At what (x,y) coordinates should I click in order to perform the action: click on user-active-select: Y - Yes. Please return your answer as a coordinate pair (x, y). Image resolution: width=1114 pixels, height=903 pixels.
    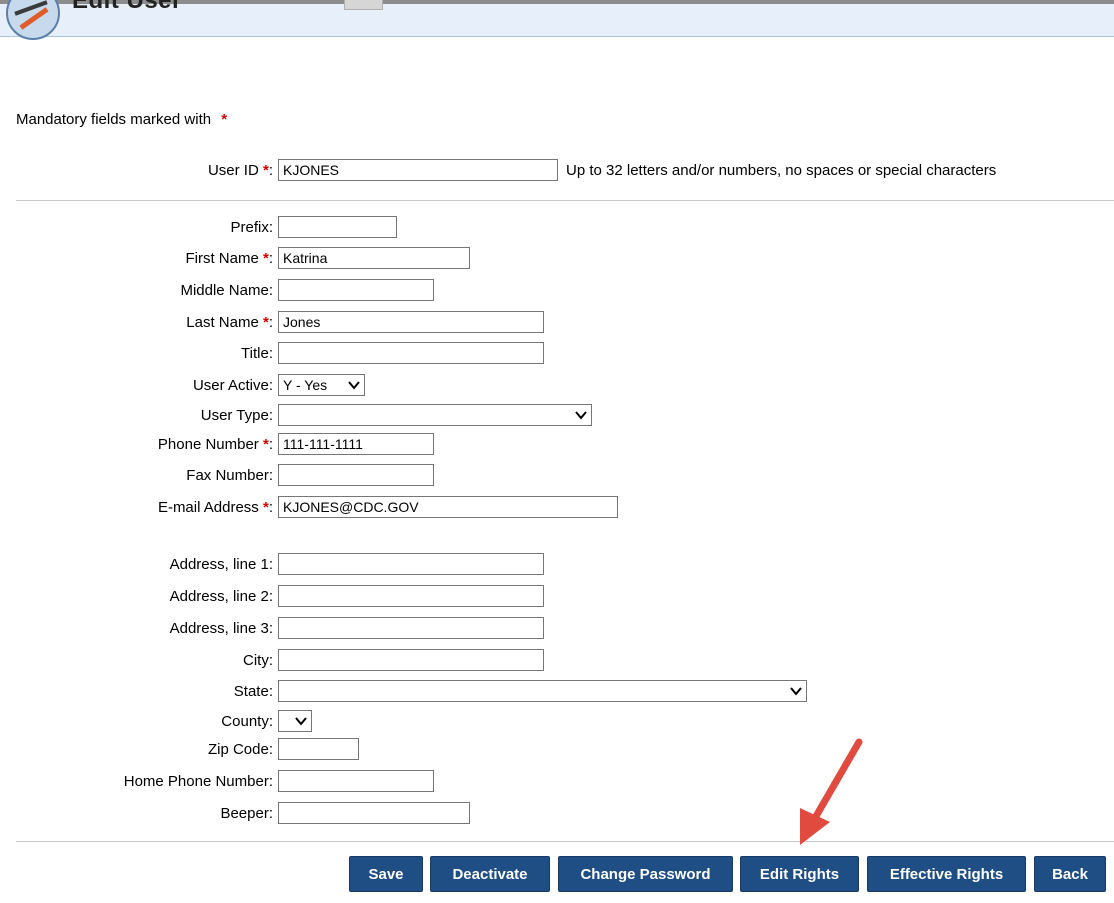
    Looking at the image, I should click on (321, 385).